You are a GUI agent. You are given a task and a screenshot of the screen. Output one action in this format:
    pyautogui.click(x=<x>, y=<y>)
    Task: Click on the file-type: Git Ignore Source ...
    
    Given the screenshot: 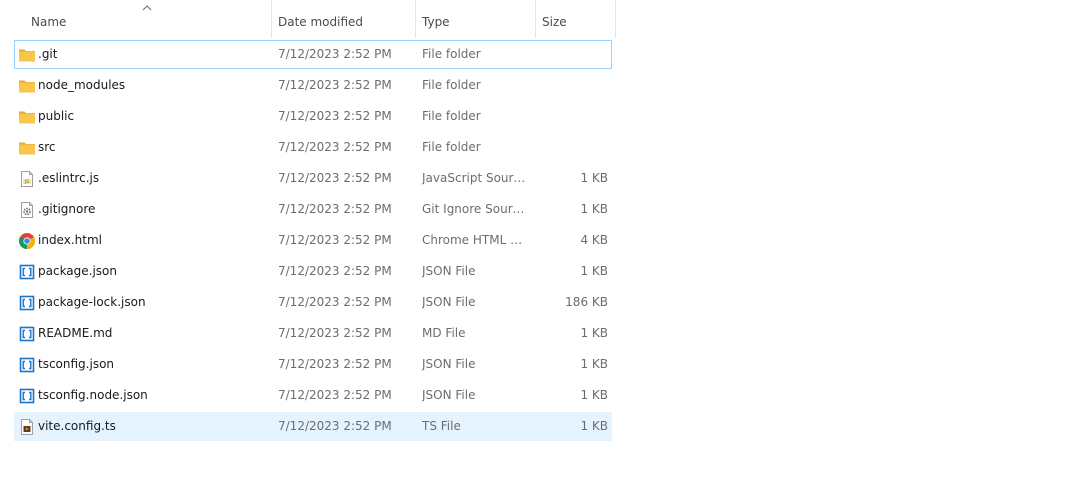 What is the action you would take?
    pyautogui.click(x=476, y=209)
    